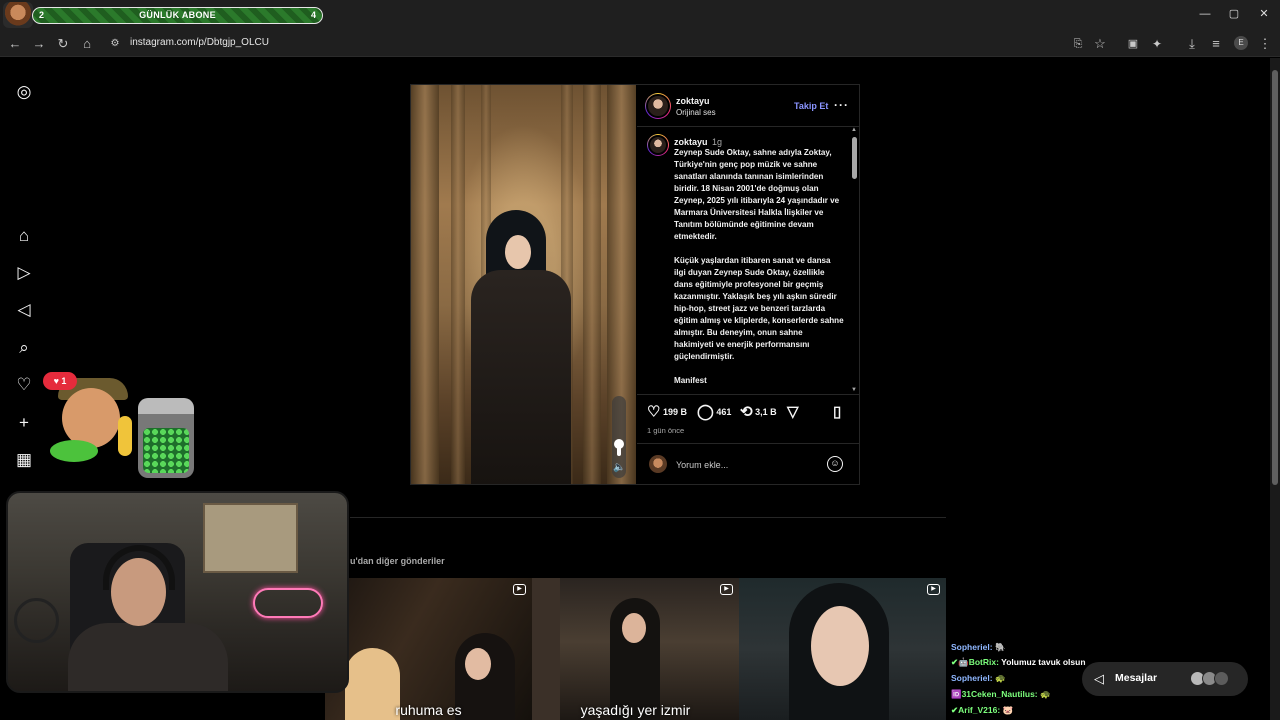 This screenshot has width=1280, height=720. I want to click on comment-icon: ◯, so click(705, 412).